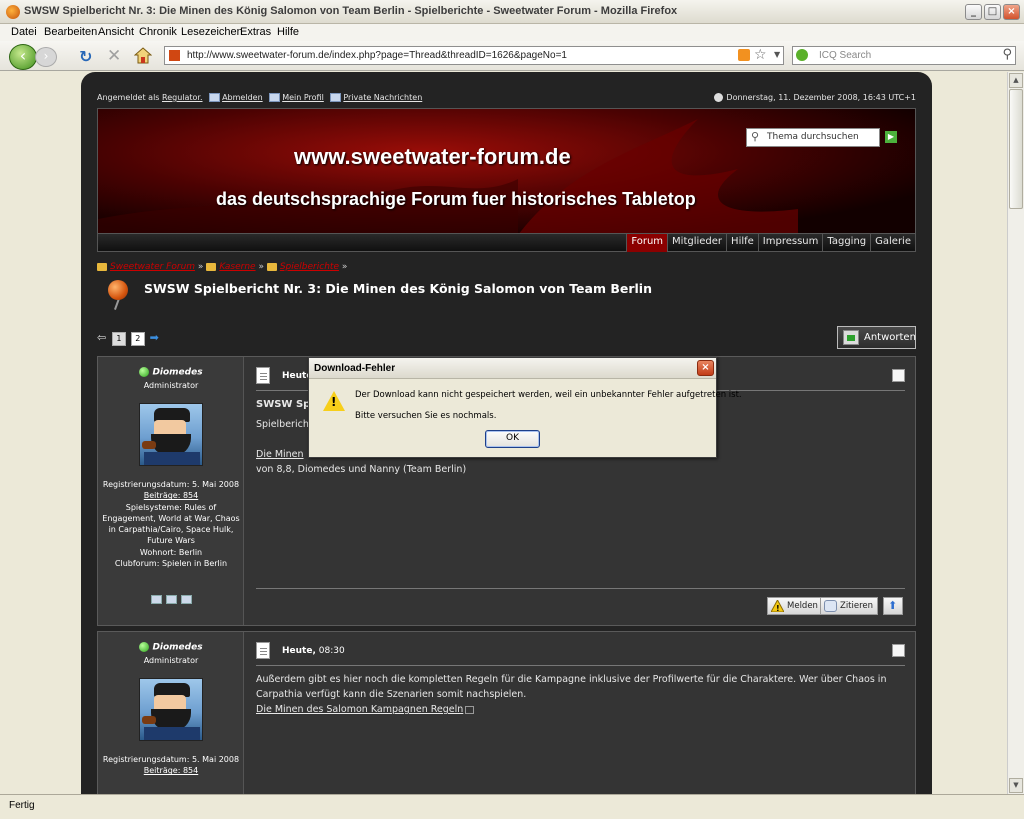  I want to click on tab-hilfe: Hilfe, so click(742, 243).